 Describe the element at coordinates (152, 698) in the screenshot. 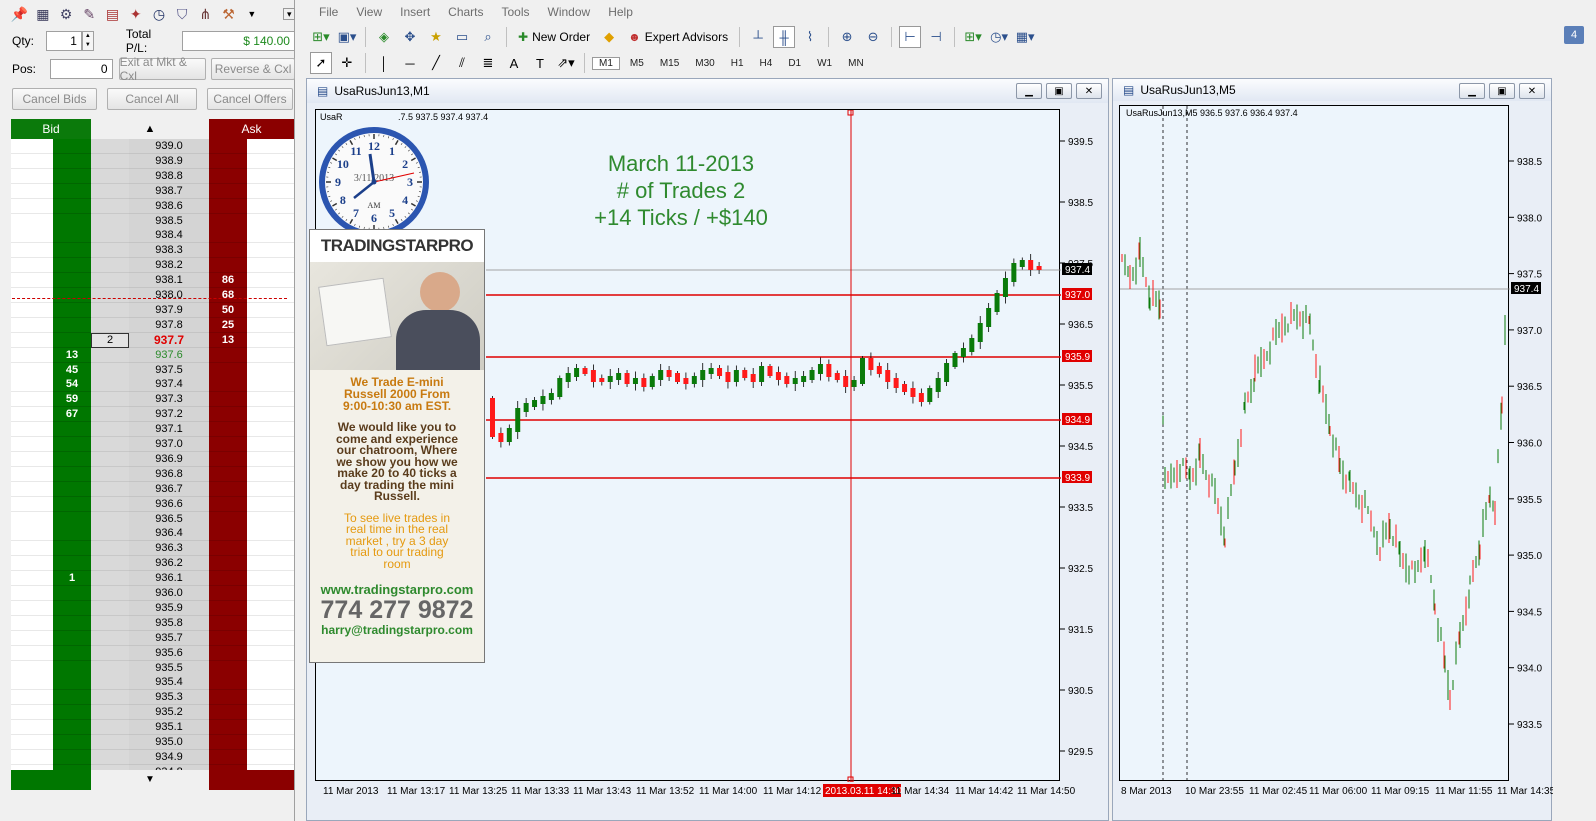

I see `ladder-row: 935.3` at that location.